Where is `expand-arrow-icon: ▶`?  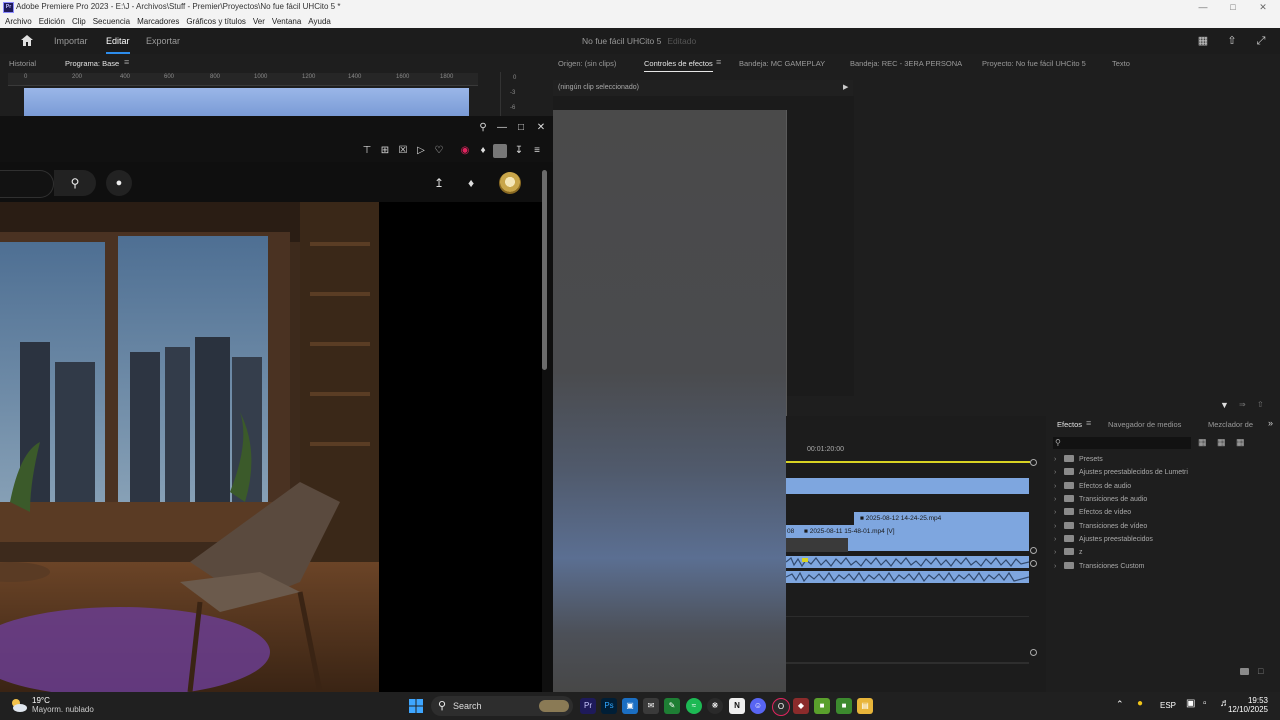 expand-arrow-icon: ▶ is located at coordinates (845, 87).